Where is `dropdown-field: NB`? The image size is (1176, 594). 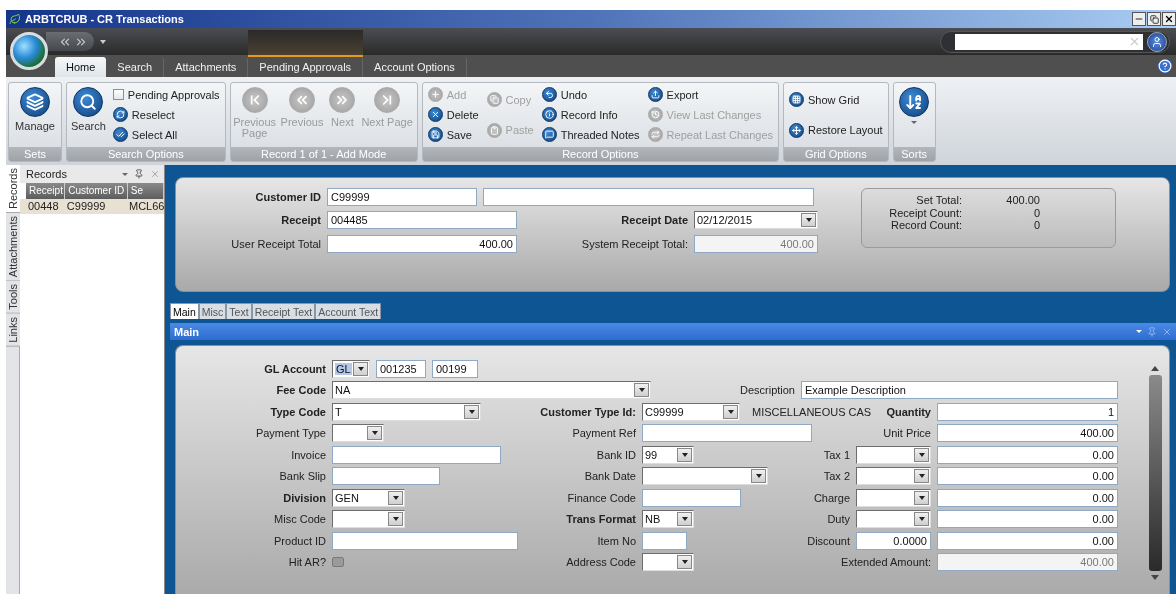
dropdown-field: NB is located at coordinates (668, 519).